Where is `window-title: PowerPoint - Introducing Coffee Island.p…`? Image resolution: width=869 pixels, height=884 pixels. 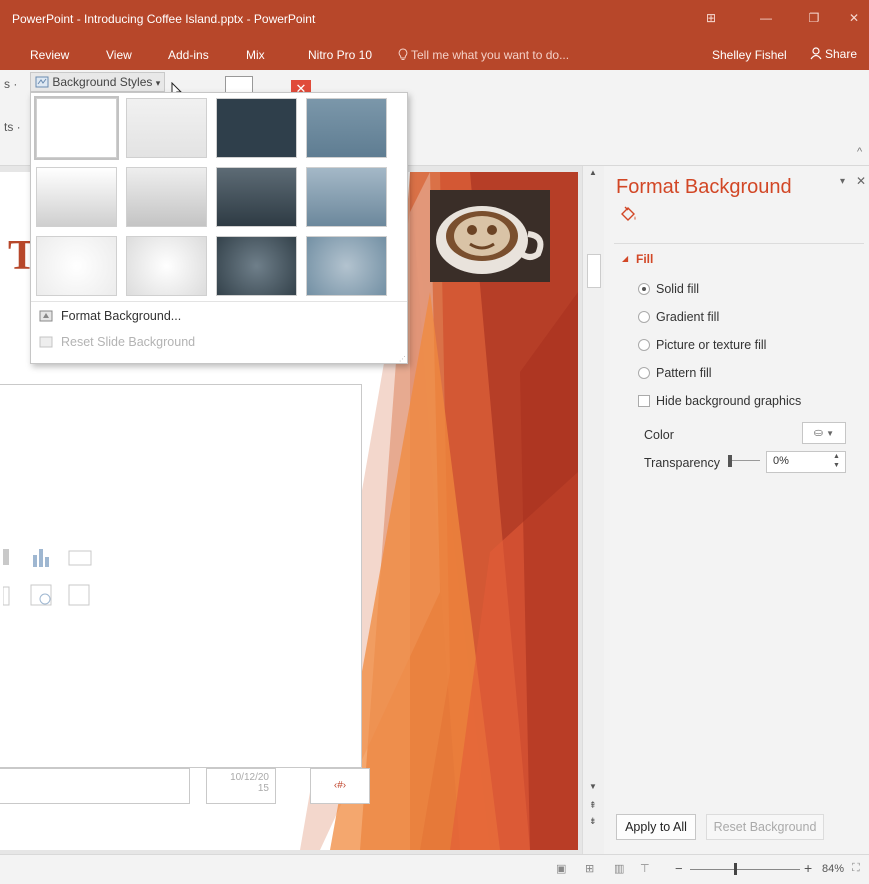 window-title: PowerPoint - Introducing Coffee Island.p… is located at coordinates (164, 19).